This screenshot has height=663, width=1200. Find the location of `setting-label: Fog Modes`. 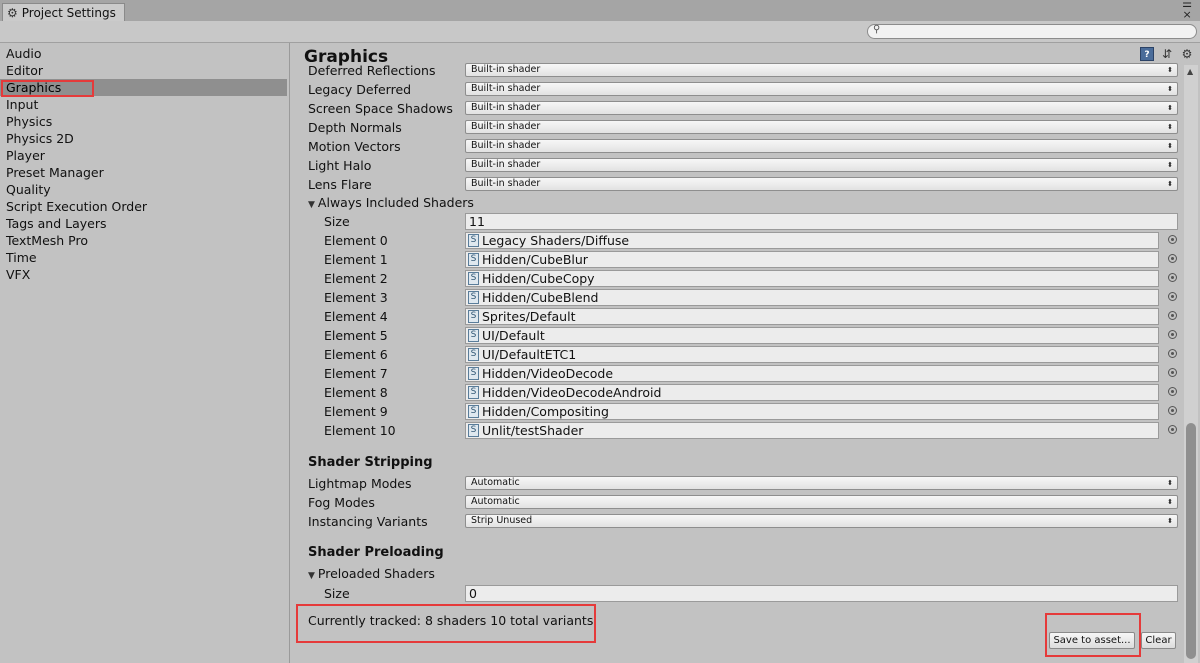

setting-label: Fog Modes is located at coordinates (341, 502).